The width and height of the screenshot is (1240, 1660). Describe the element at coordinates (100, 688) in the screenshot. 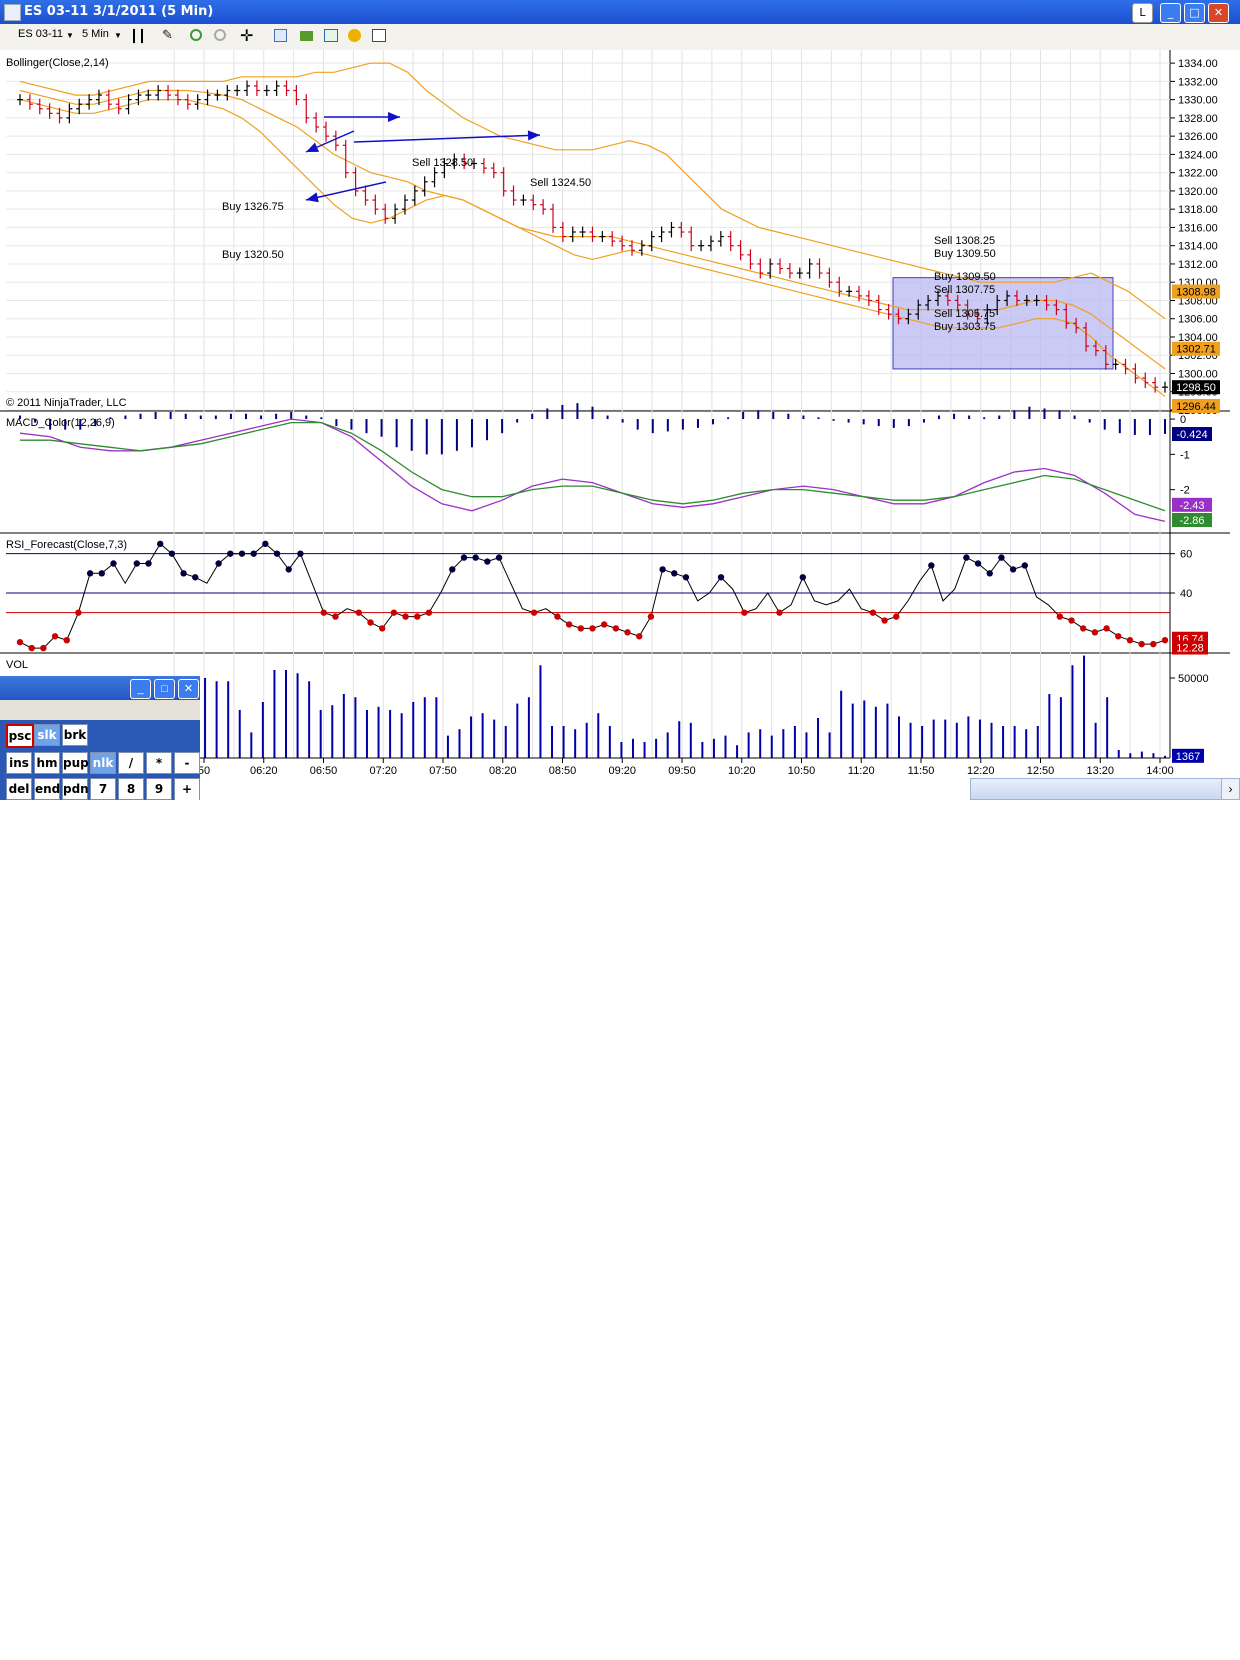

I see `keyboard-title-bar: _ □ ✕` at that location.